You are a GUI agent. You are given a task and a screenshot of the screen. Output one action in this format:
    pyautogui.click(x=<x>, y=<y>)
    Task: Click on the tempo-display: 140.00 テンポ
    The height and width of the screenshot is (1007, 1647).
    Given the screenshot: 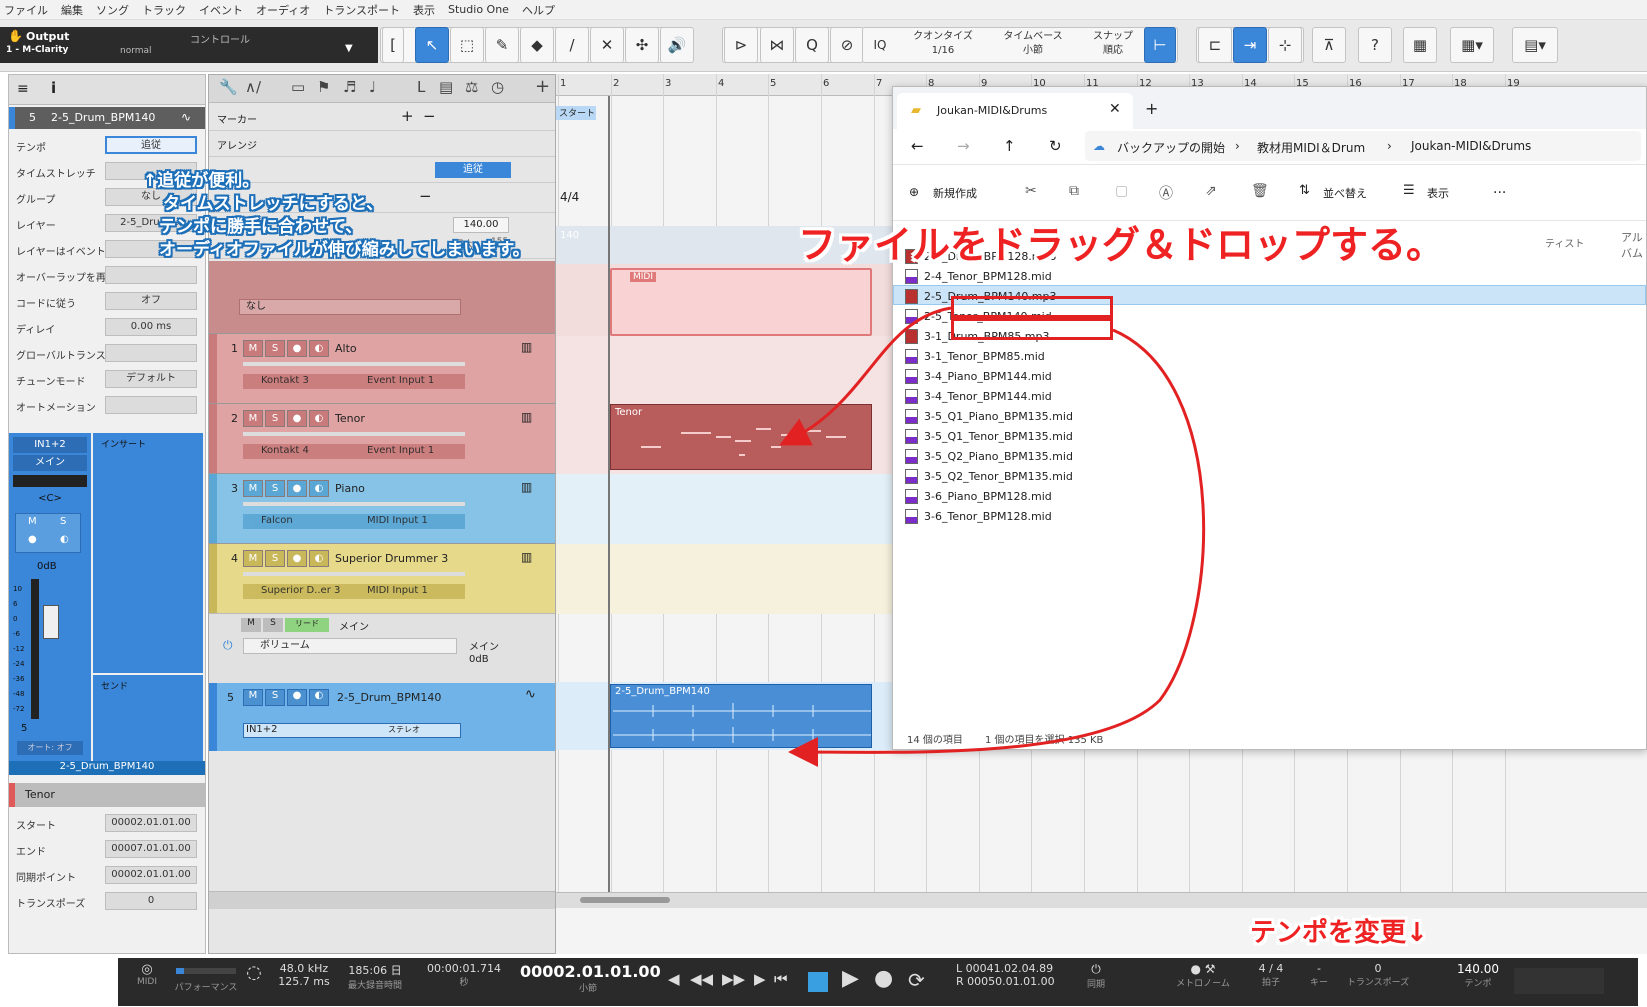 What is the action you would take?
    pyautogui.click(x=1478, y=975)
    